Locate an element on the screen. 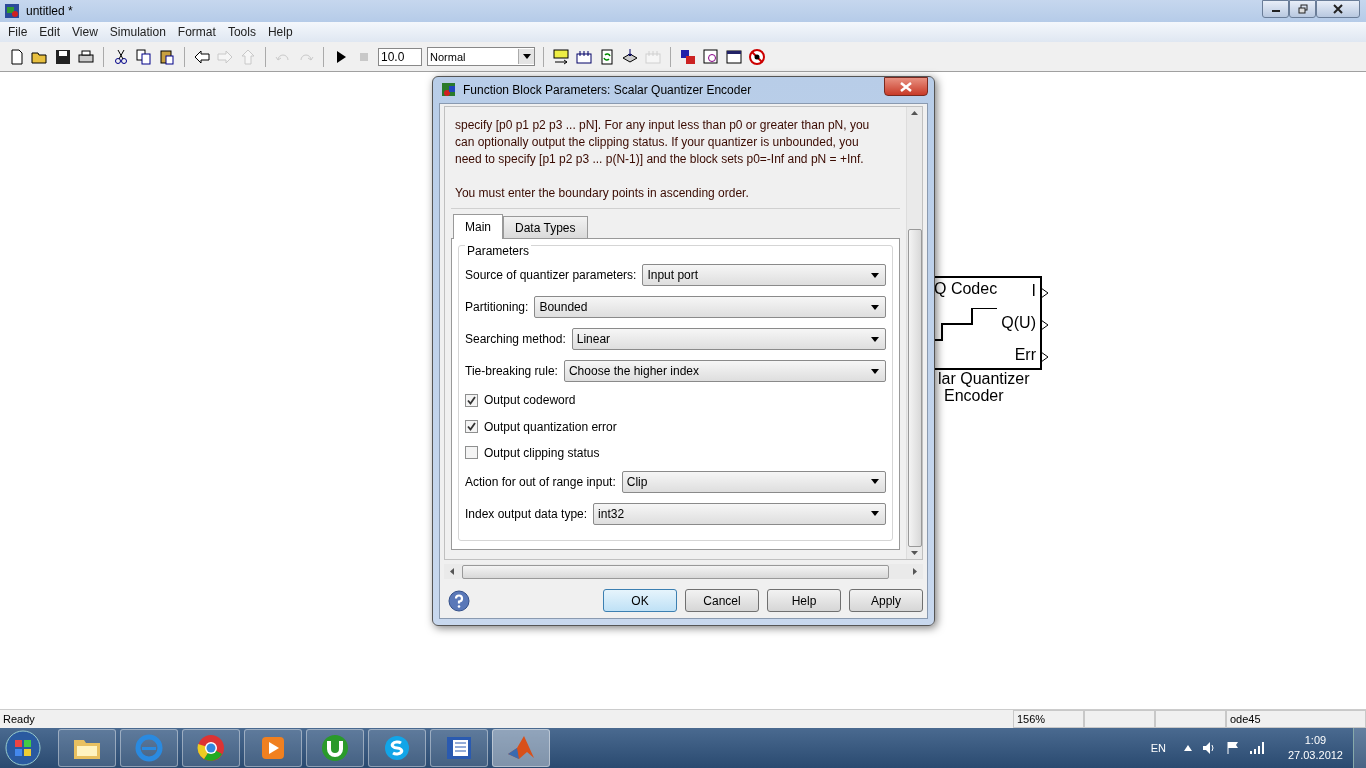  dialog-button: OK is located at coordinates (640, 600).